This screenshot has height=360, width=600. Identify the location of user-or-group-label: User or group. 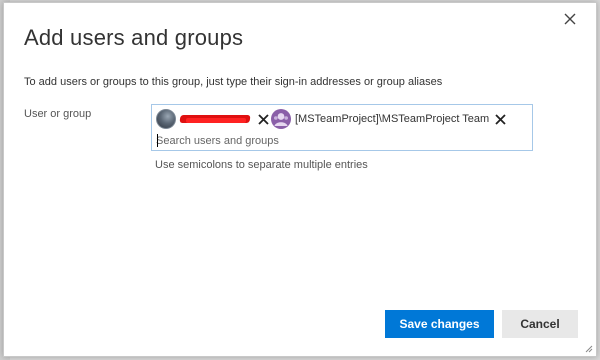
(58, 114).